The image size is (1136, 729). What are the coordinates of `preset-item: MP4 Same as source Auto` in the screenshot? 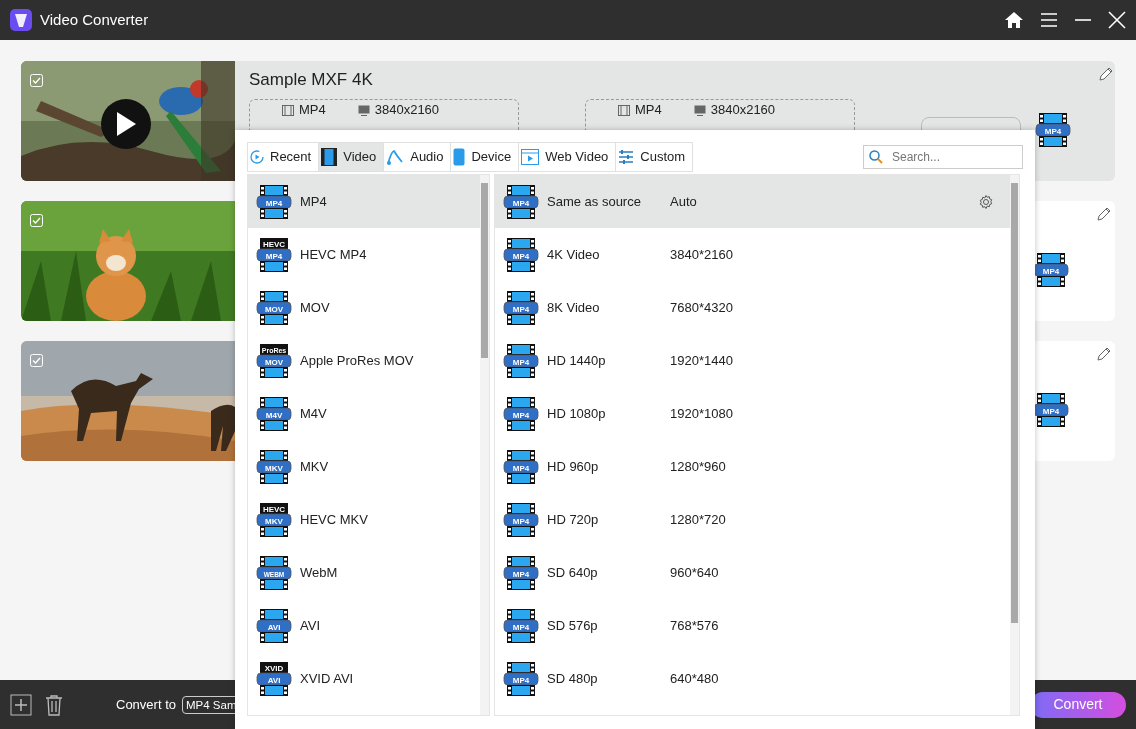 It's located at (752, 201).